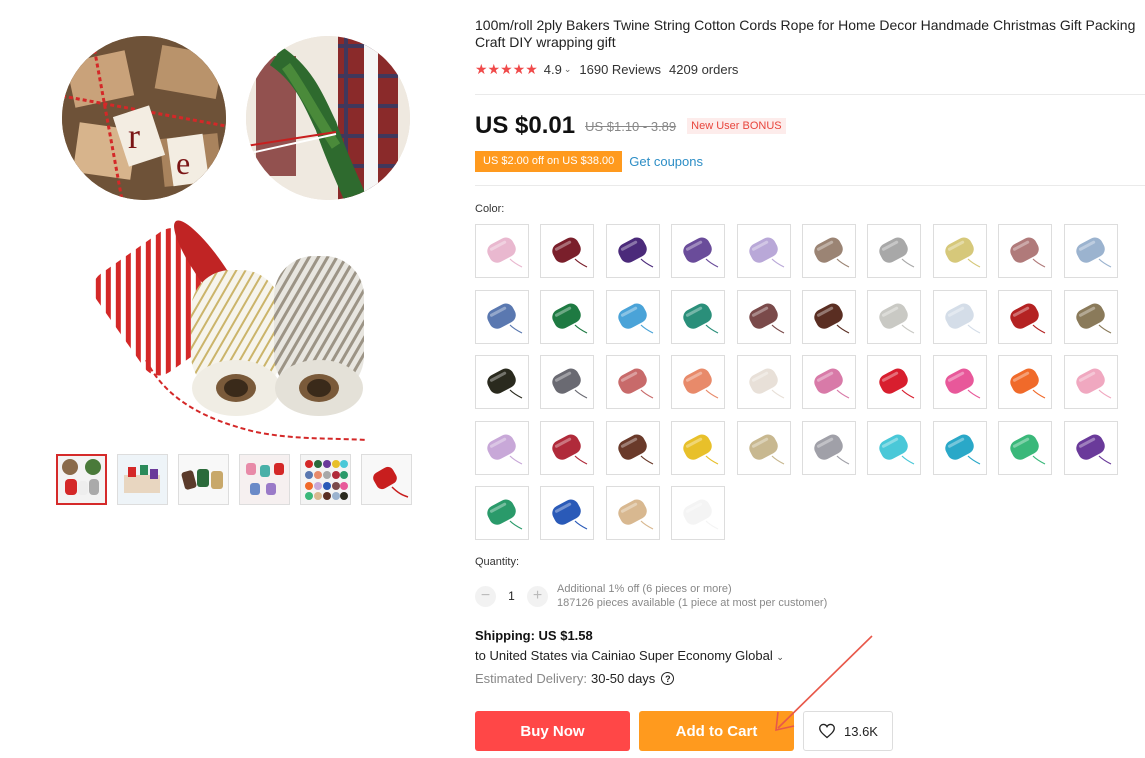 Image resolution: width=1145 pixels, height=758 pixels. What do you see at coordinates (553, 69) in the screenshot?
I see `rating-value: 4.9` at bounding box center [553, 69].